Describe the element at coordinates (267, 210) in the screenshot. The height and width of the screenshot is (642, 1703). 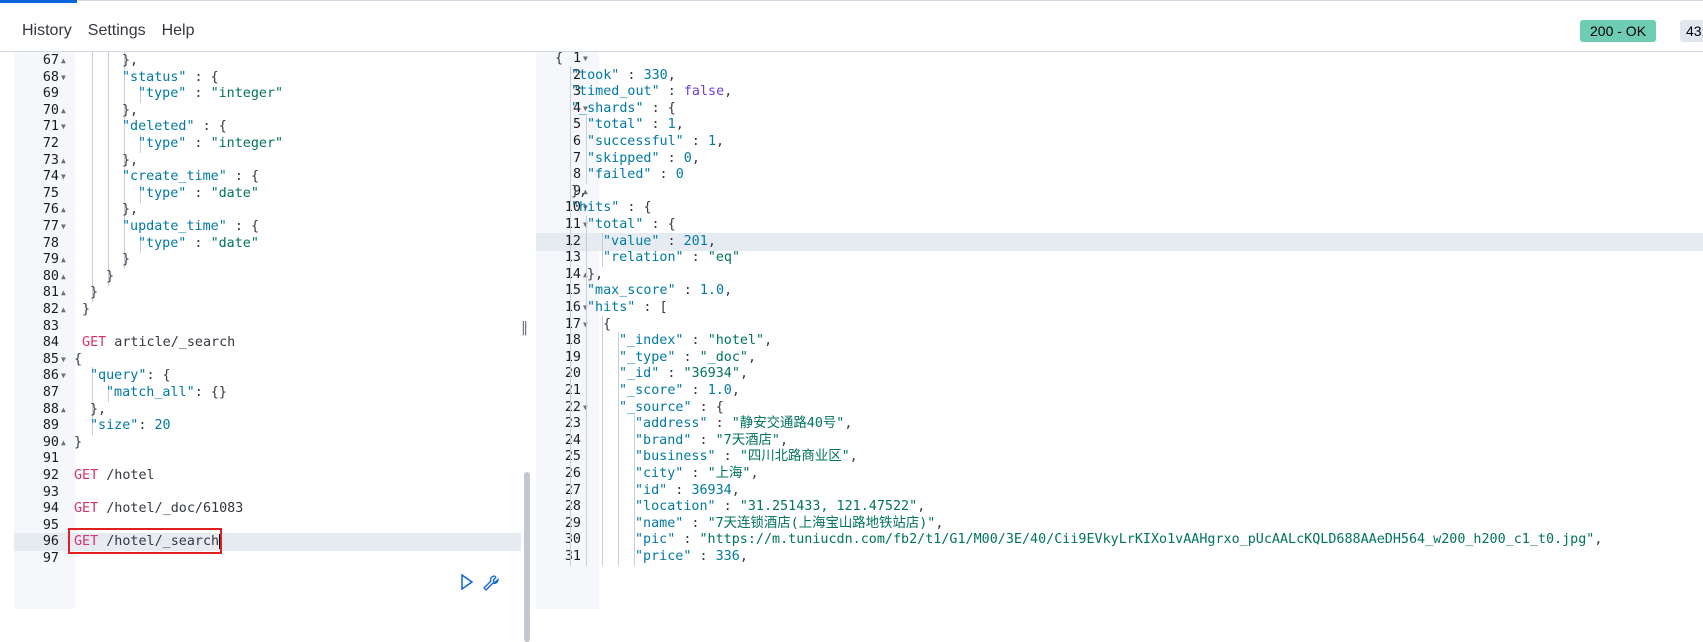
I see `code-line: 76 ▲},` at that location.